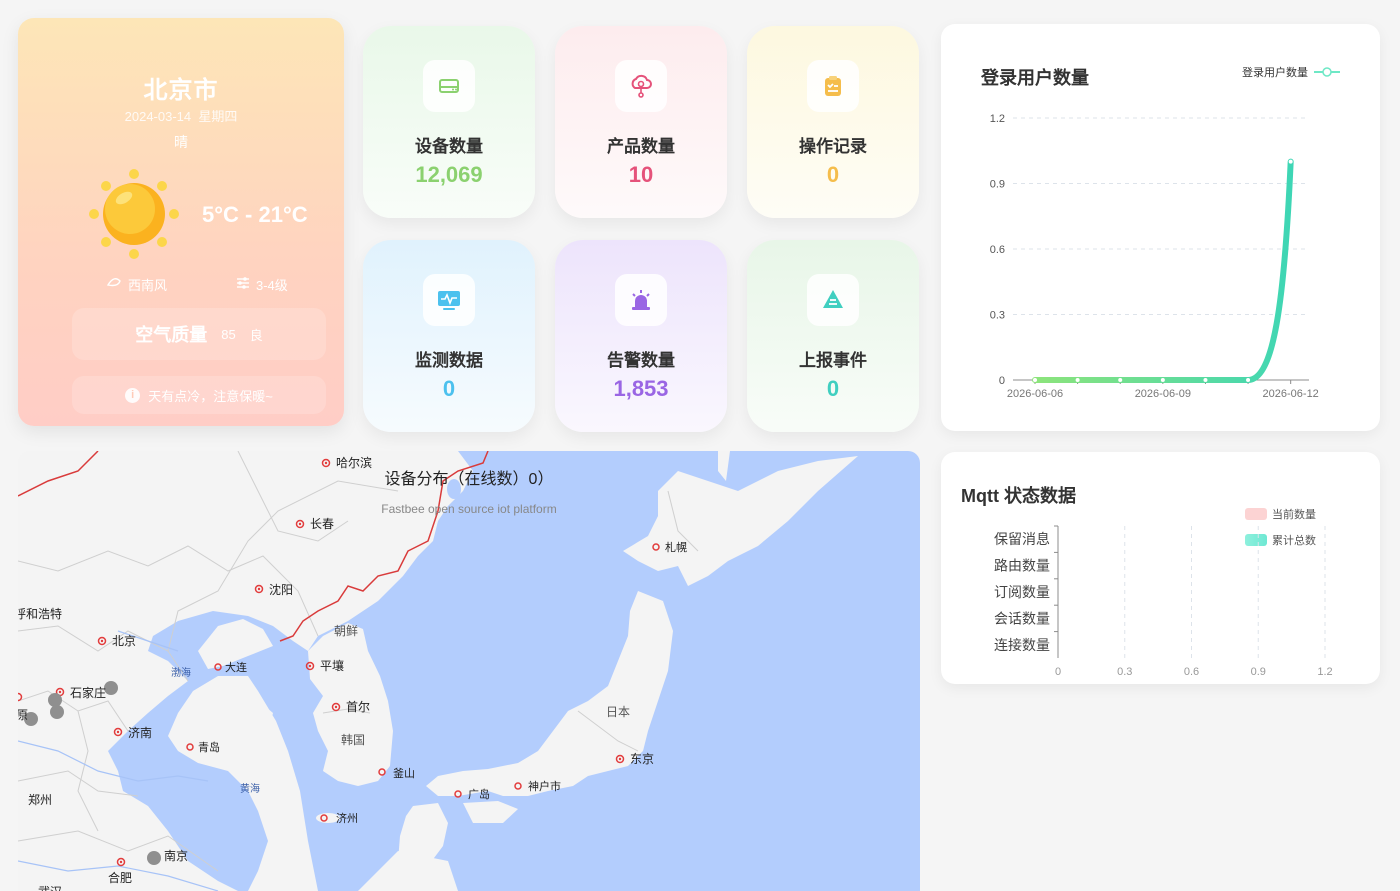  What do you see at coordinates (236, 667) in the screenshot?
I see `map-label-dalian: 大连` at bounding box center [236, 667].